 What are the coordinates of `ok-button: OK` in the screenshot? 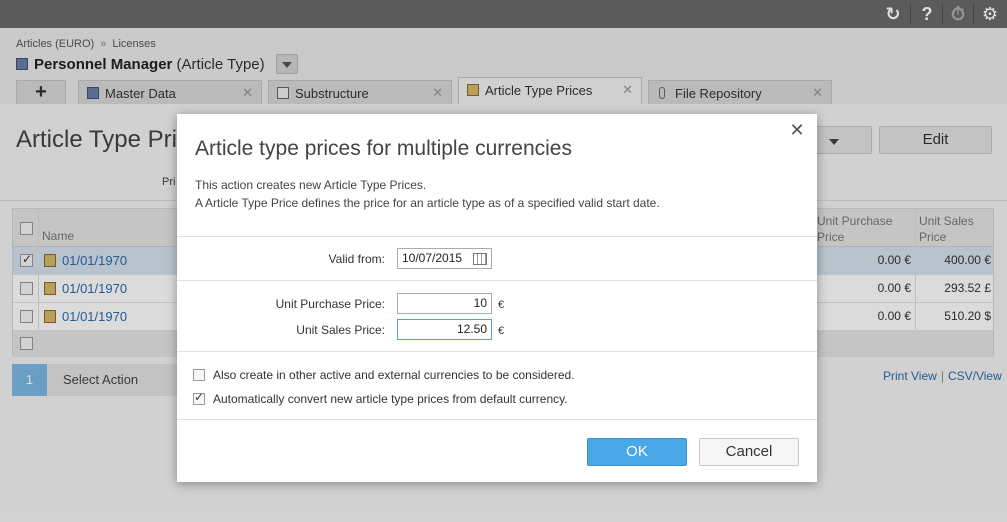 It's located at (637, 452).